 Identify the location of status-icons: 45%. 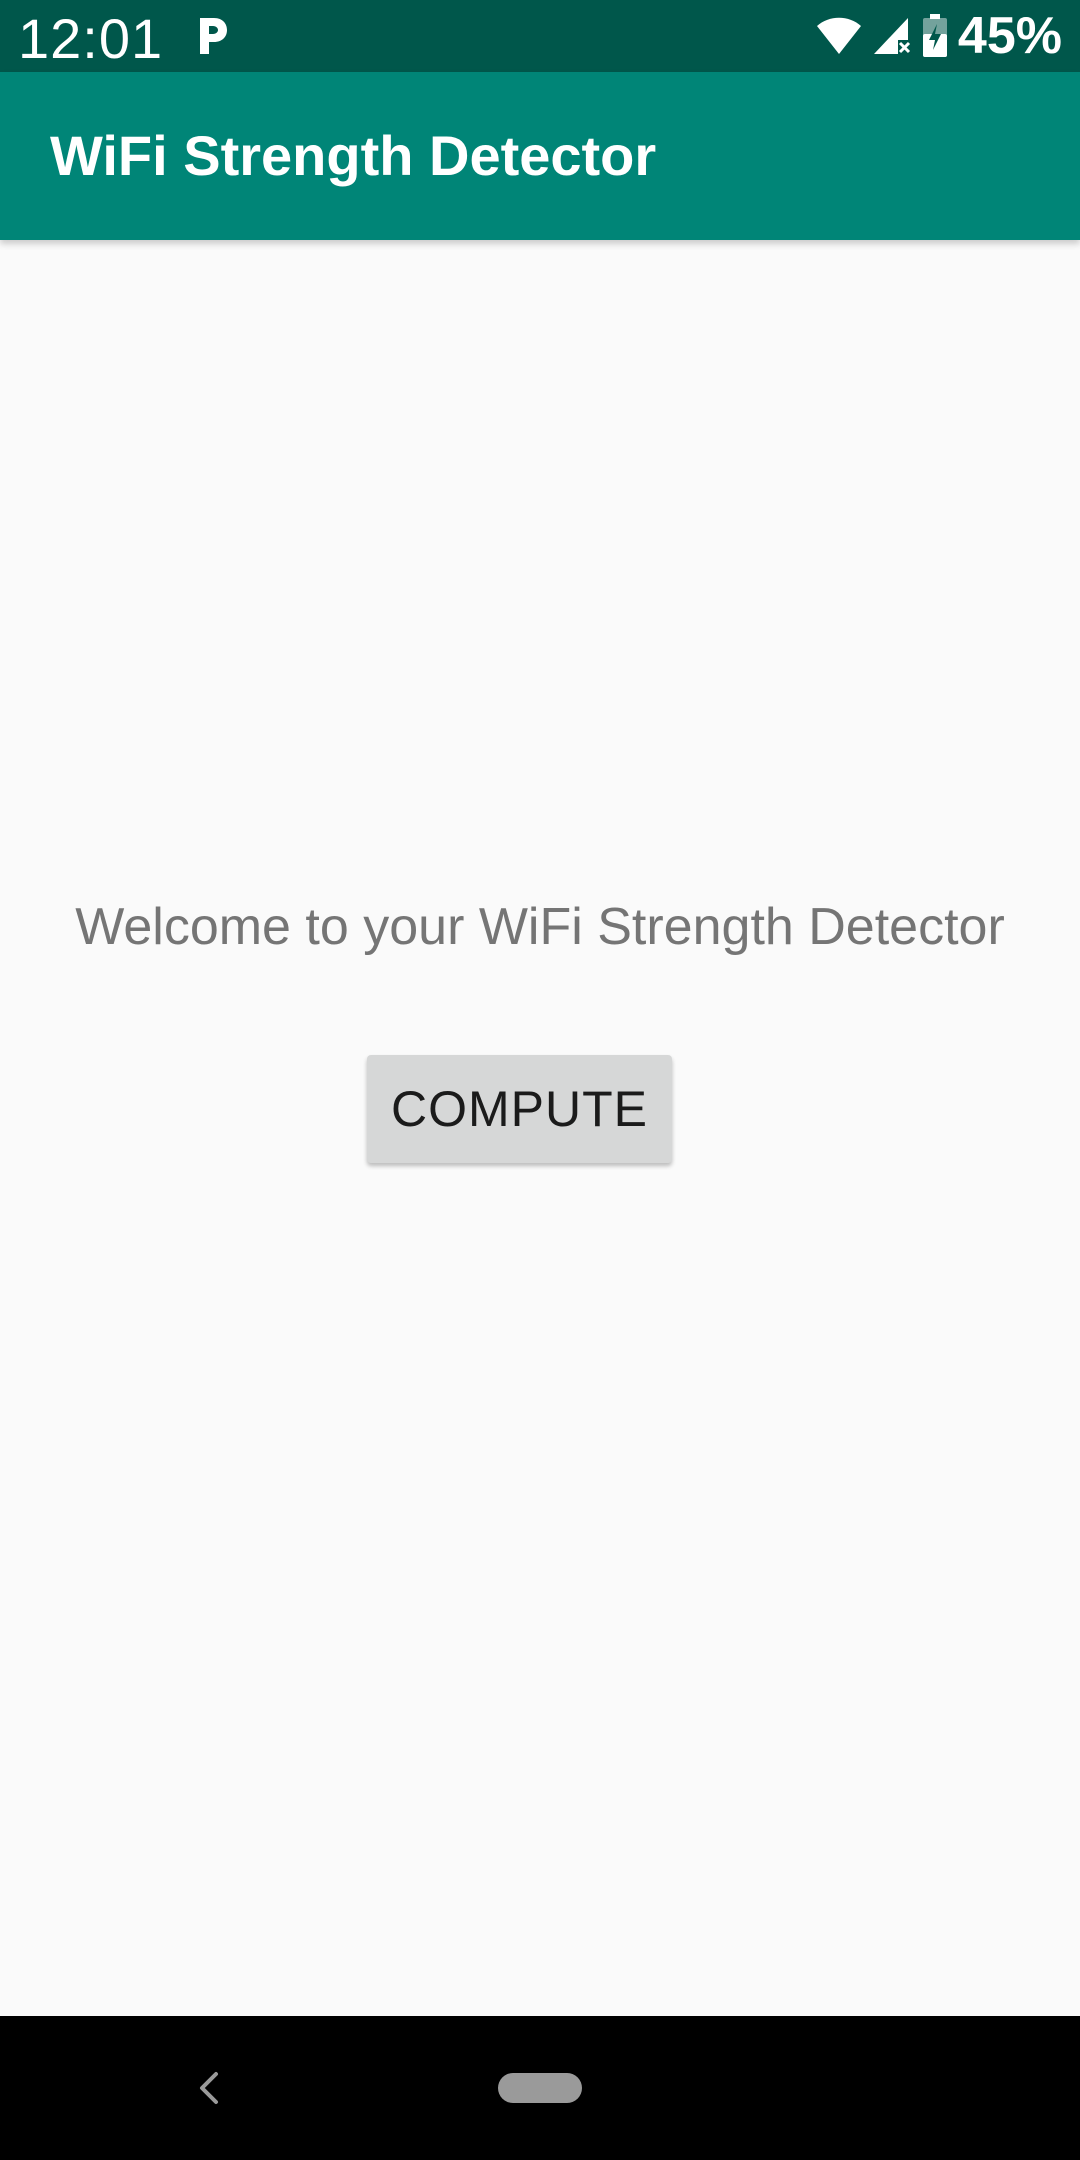
(939, 36).